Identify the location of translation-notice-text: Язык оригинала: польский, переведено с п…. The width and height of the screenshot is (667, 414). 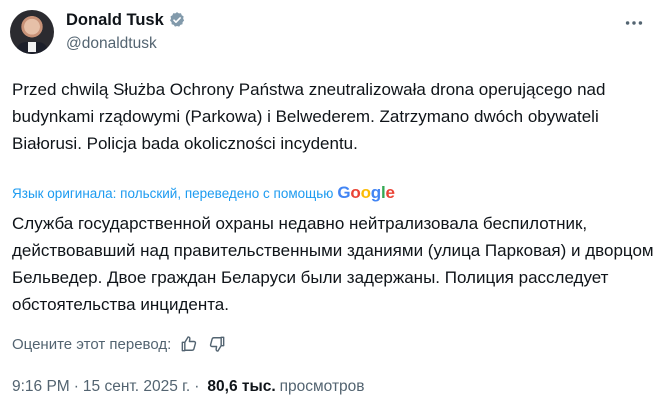
(172, 193).